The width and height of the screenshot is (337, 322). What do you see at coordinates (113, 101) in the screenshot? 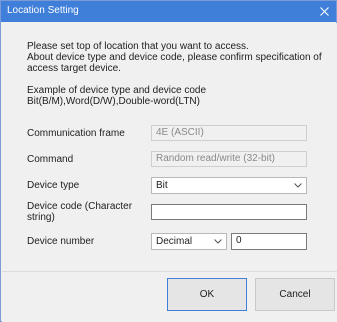
I see `example-line-2: Bit(B/M),Word(D/W),Double-word(LTN)` at bounding box center [113, 101].